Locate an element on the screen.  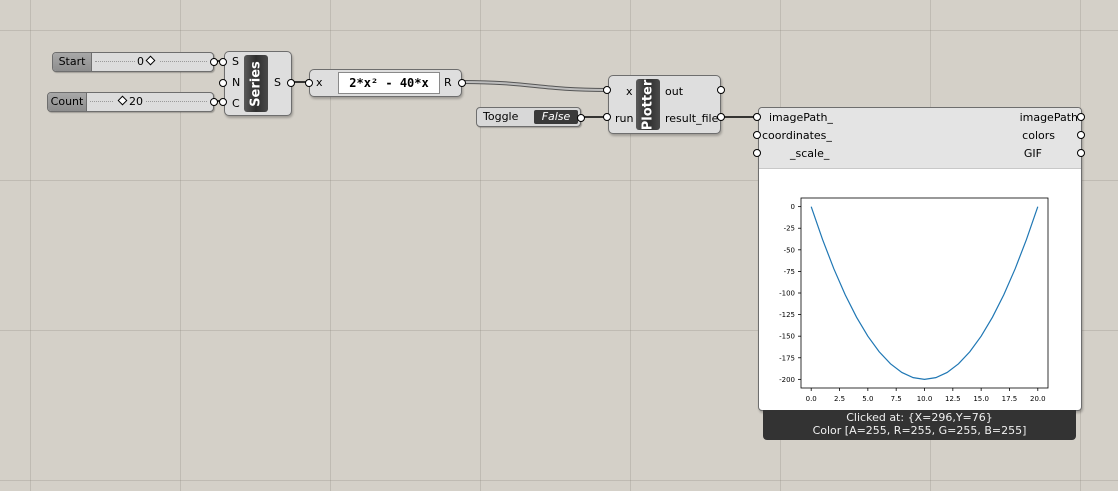
series-body: Series is located at coordinates (256, 83).